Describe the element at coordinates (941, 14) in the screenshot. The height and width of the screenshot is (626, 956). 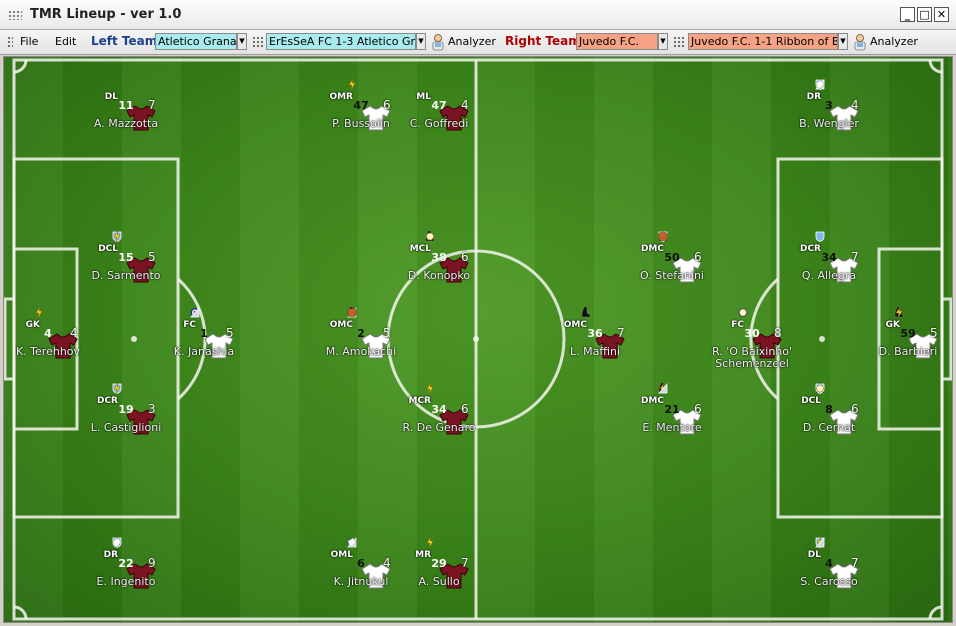
I see `close-button: ✕` at that location.